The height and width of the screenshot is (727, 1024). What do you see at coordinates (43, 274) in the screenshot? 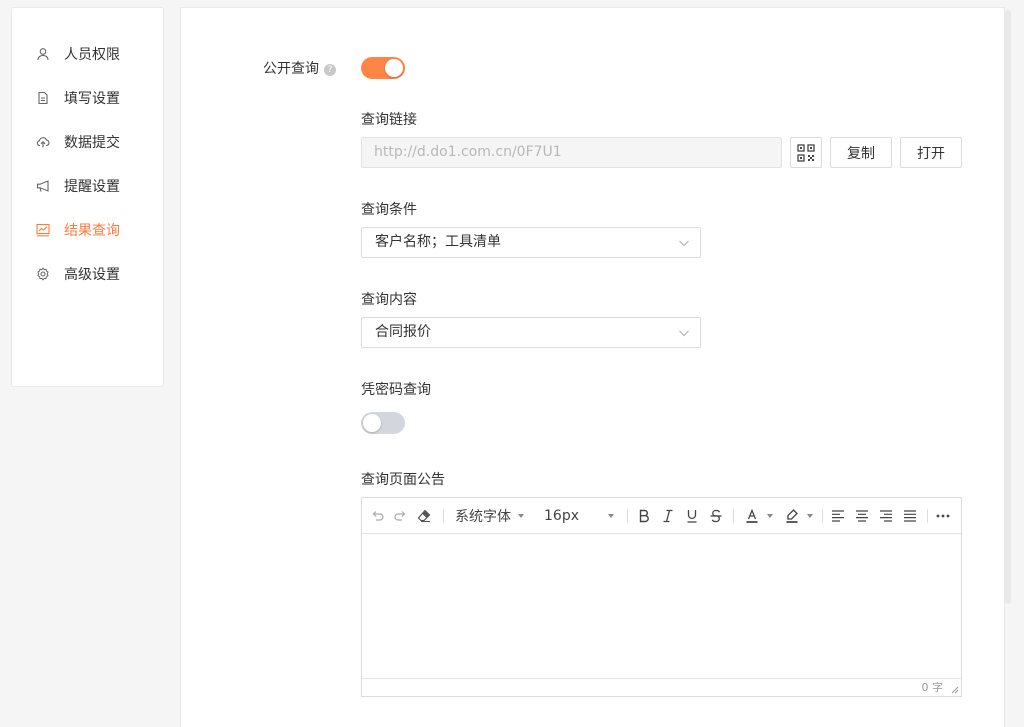
I see `gear-icon` at bounding box center [43, 274].